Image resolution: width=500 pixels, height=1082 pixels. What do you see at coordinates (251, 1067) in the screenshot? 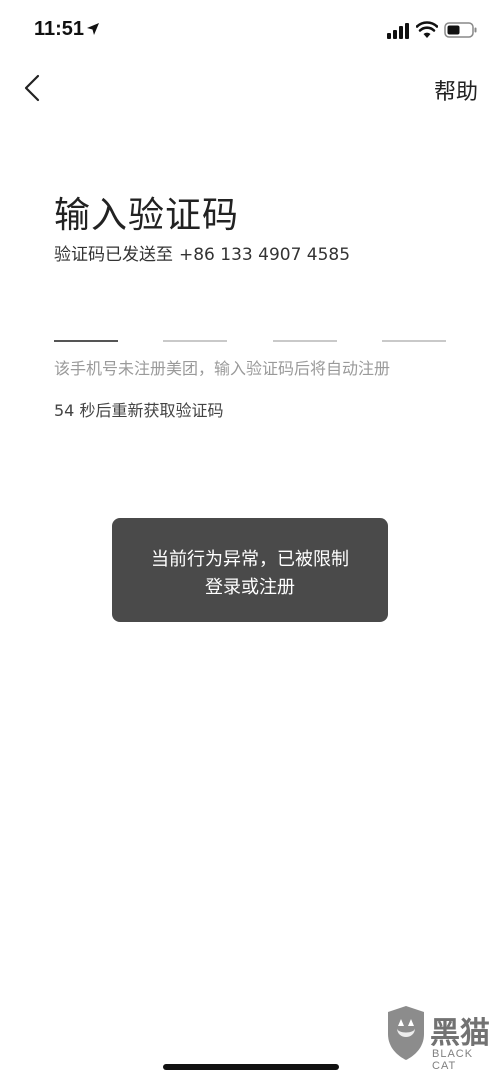
I see `home-indicator` at bounding box center [251, 1067].